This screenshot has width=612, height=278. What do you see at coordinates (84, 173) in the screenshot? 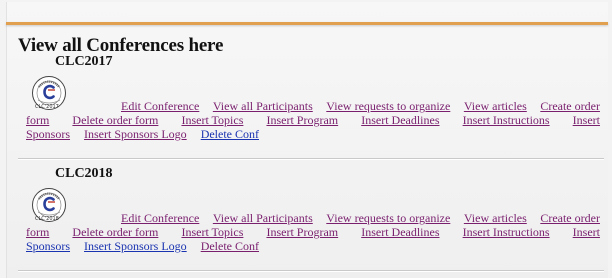
I see `conference-title: CLC2018` at bounding box center [84, 173].